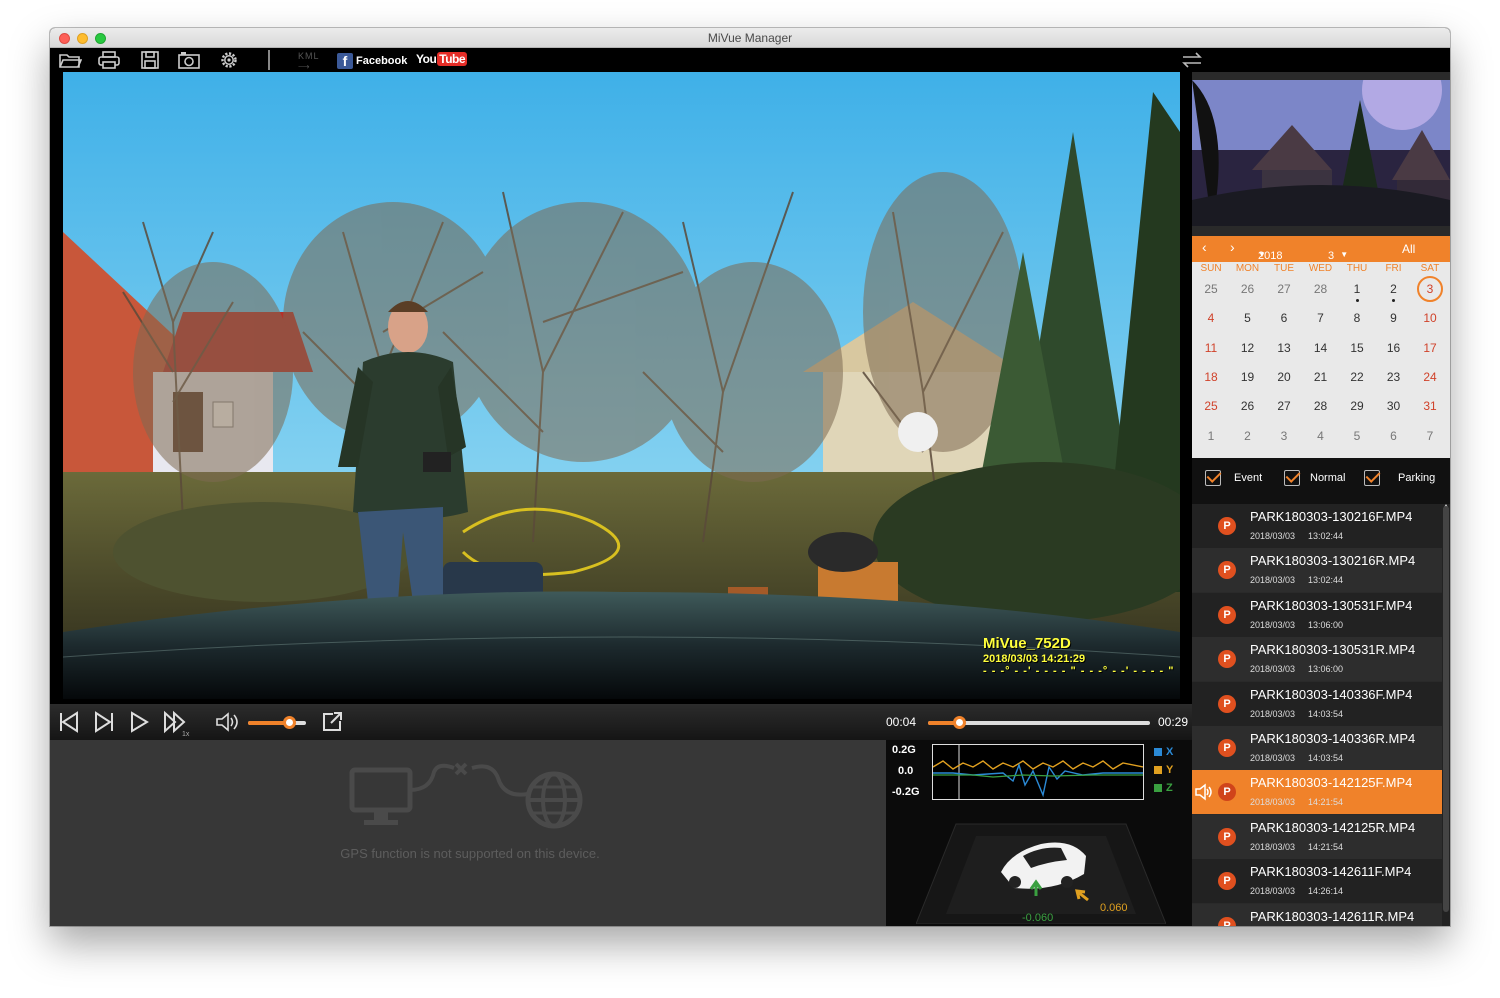 Image resolution: width=1500 pixels, height=998 pixels. What do you see at coordinates (150, 60) in the screenshot?
I see `save-icon` at bounding box center [150, 60].